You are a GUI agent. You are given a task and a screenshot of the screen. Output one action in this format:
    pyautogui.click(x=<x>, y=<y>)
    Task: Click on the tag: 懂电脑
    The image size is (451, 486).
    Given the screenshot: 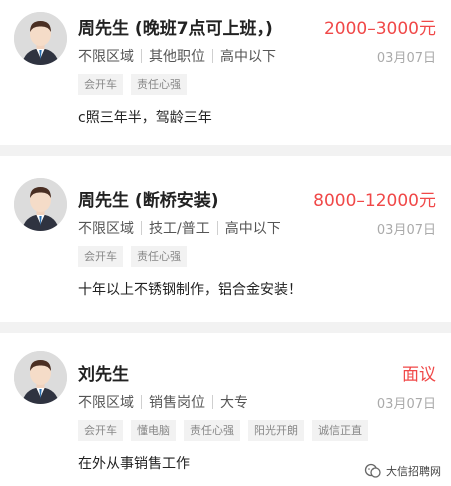 What is the action you would take?
    pyautogui.click(x=153, y=430)
    